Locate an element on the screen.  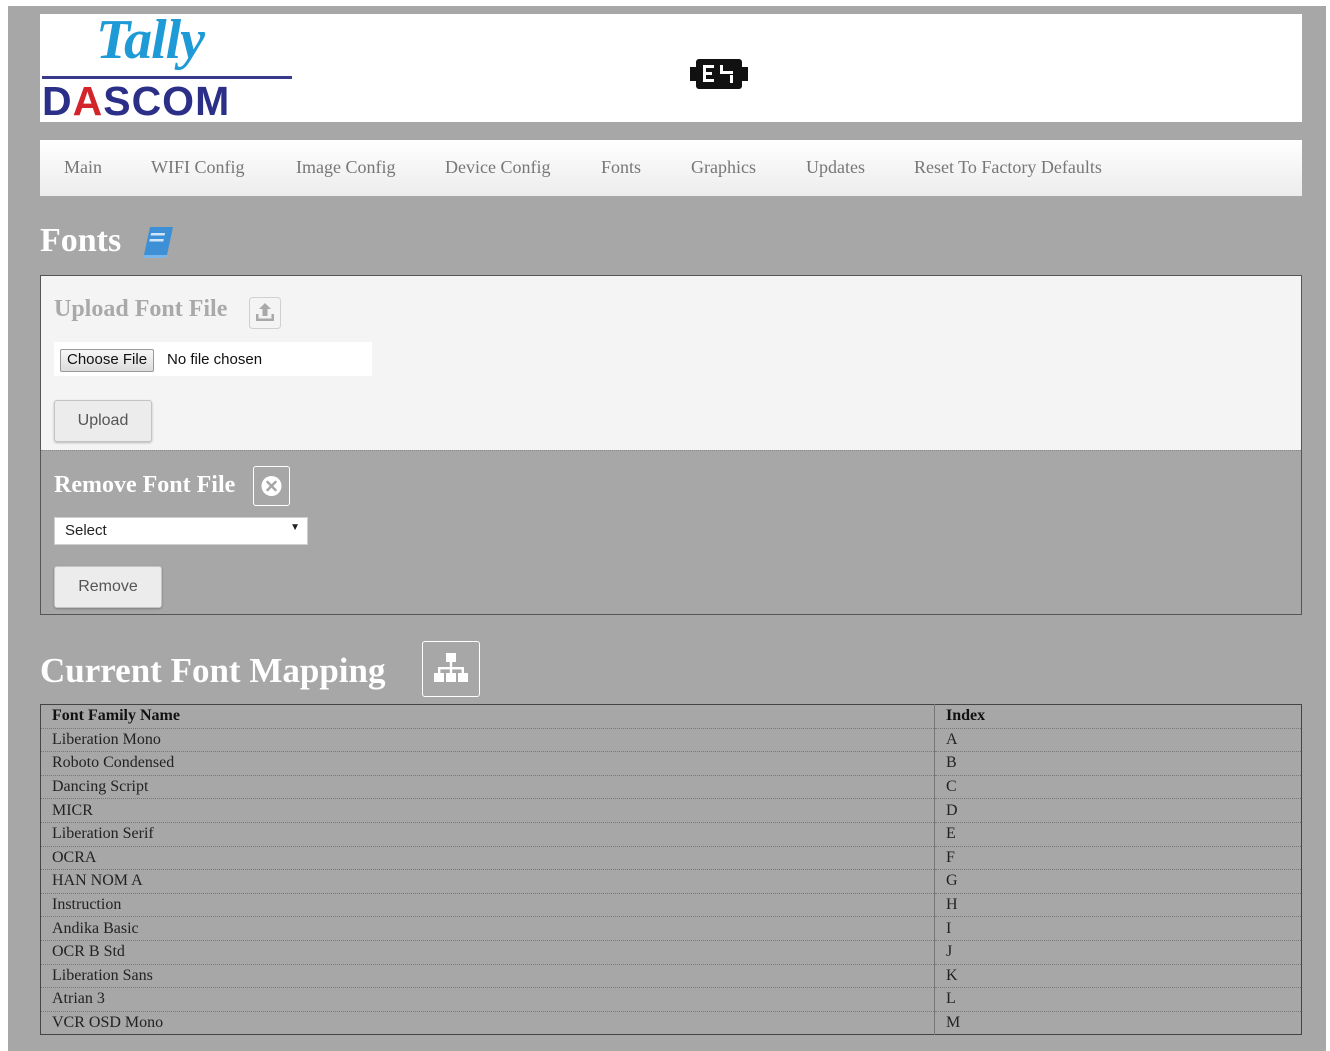
table-row: OCR B Std J is located at coordinates (671, 952).